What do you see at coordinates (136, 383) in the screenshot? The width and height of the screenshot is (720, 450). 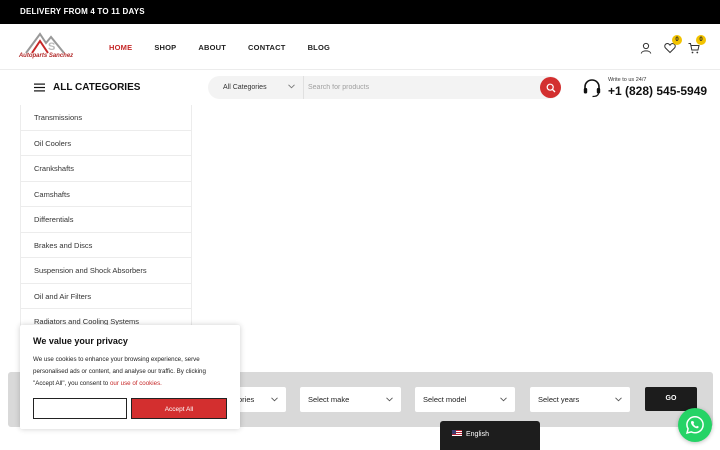 I see `cookie-policy-link: our use of cookies.` at bounding box center [136, 383].